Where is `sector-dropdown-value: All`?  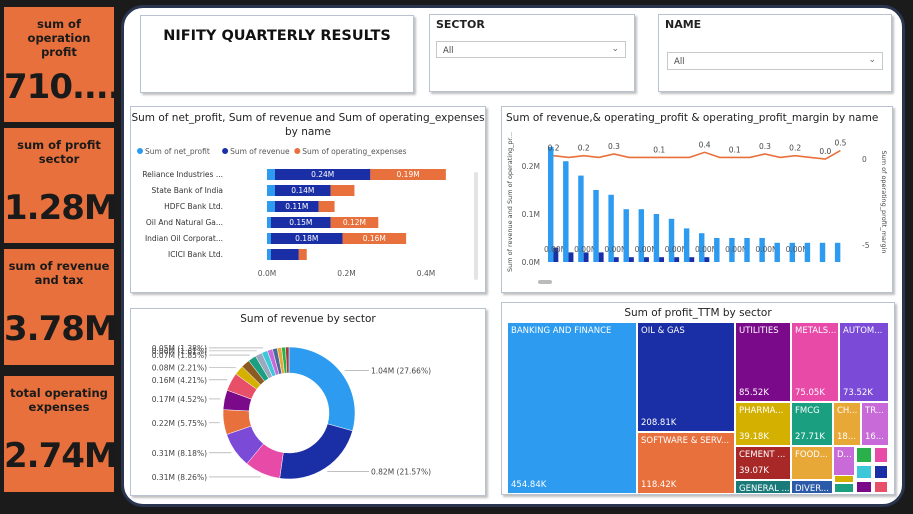
sector-dropdown-value: All is located at coordinates (448, 51).